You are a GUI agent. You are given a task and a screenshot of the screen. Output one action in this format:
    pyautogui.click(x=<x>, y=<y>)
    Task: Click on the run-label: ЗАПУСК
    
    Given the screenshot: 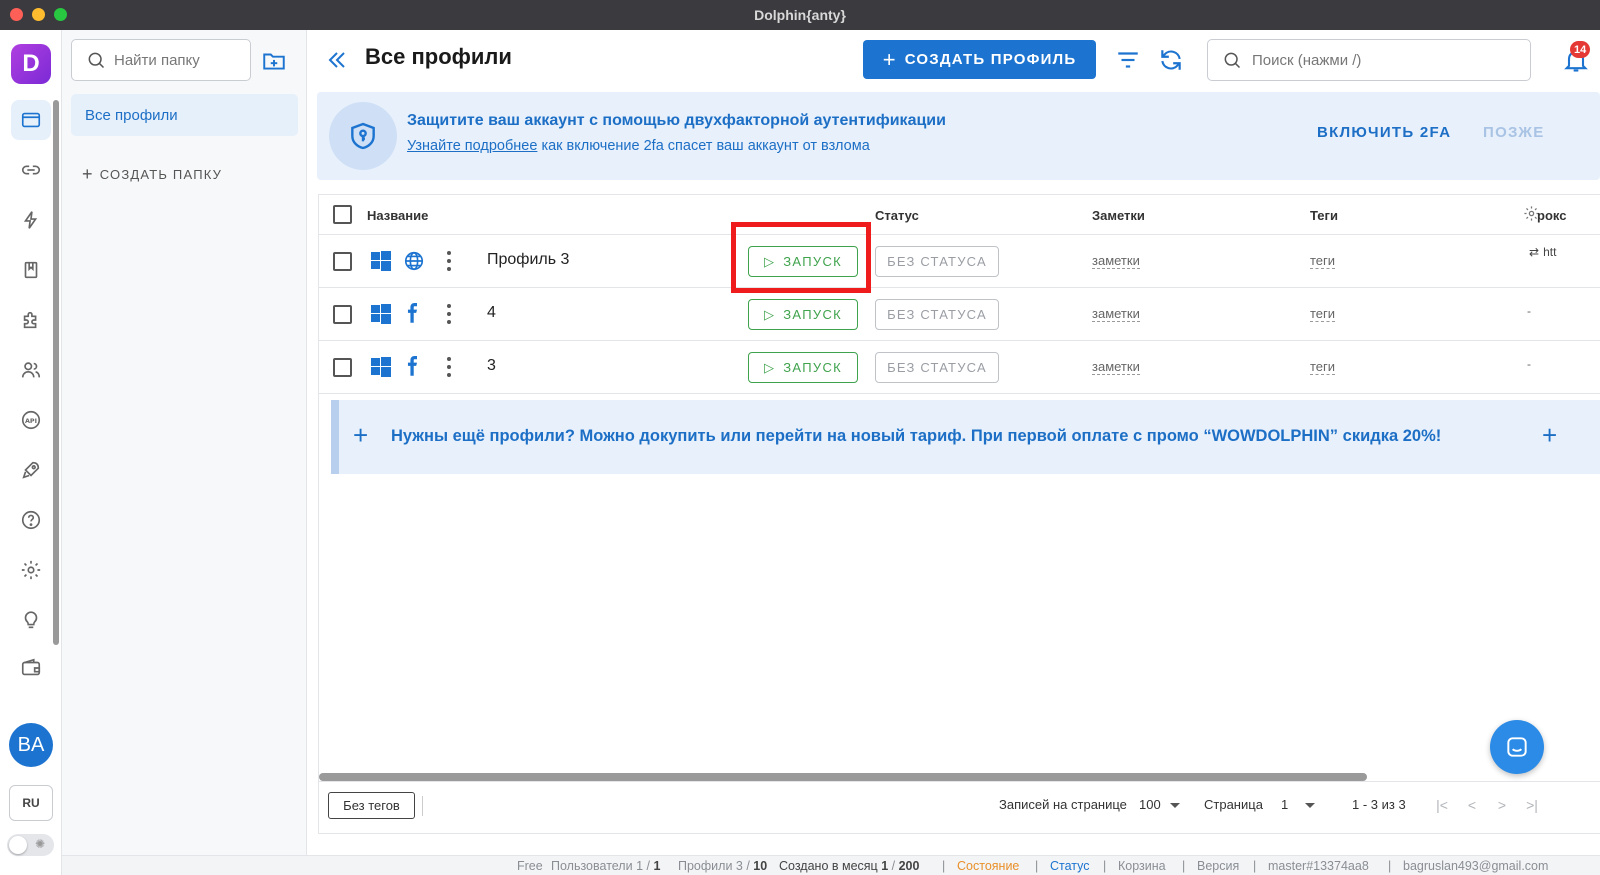 What is the action you would take?
    pyautogui.click(x=813, y=367)
    